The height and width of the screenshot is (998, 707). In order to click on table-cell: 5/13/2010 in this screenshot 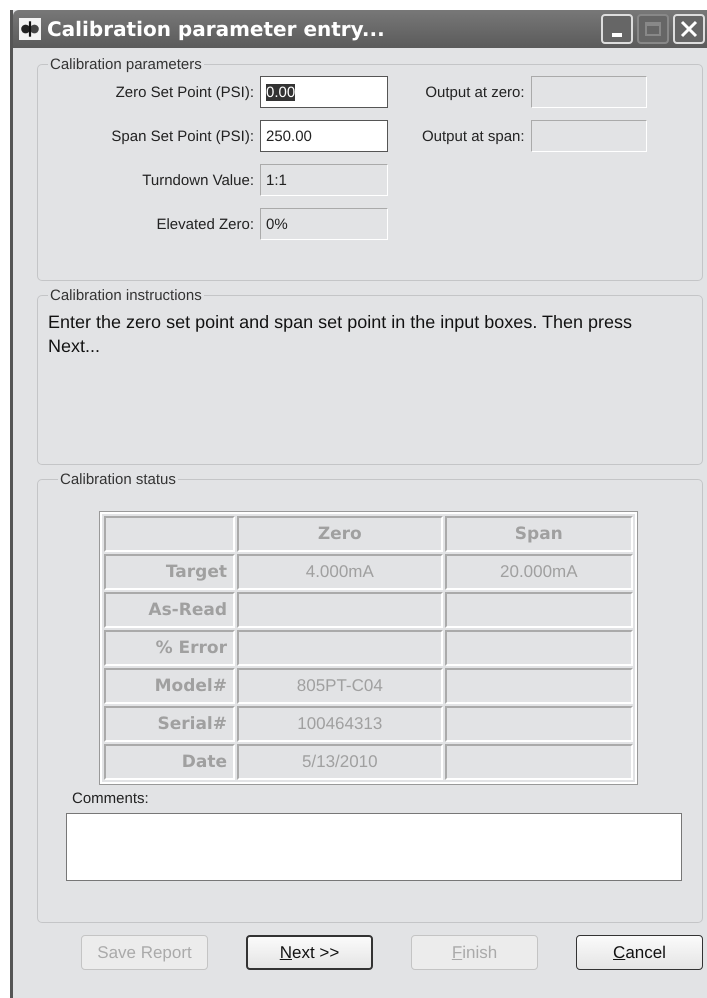, I will do `click(340, 762)`.